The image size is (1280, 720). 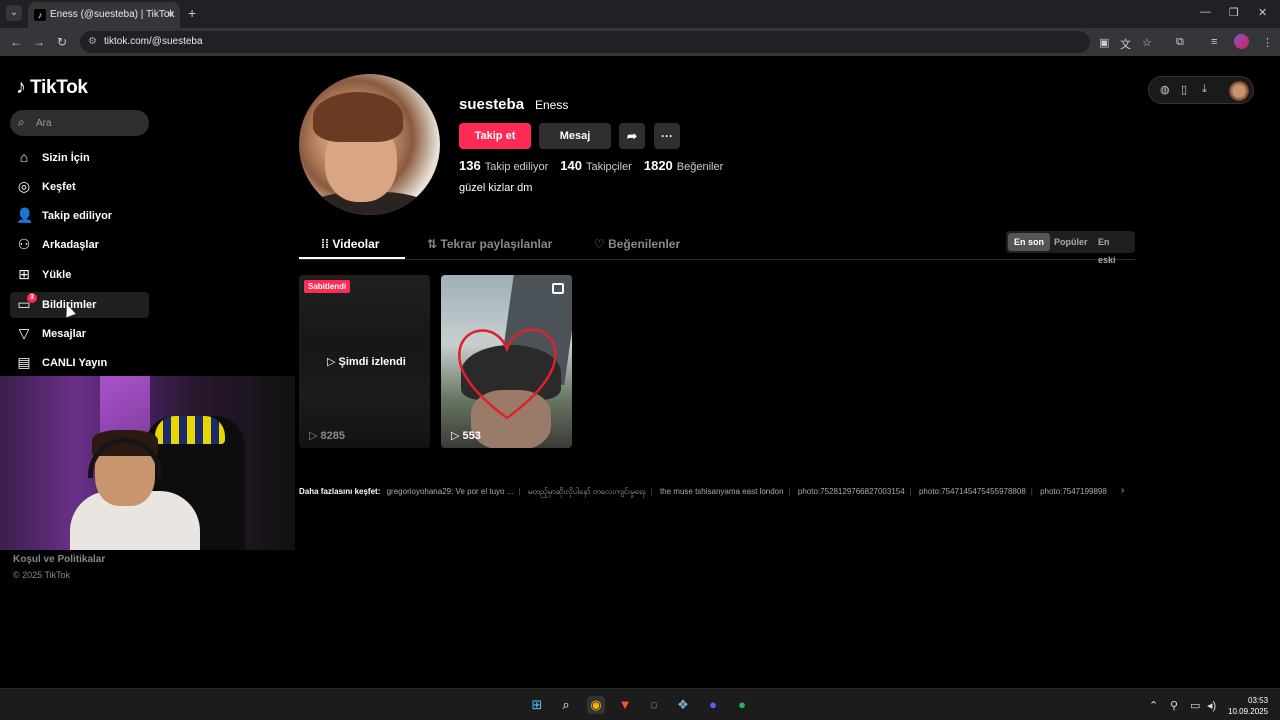 I want to click on minimize-icon: —, so click(x=1205, y=12).